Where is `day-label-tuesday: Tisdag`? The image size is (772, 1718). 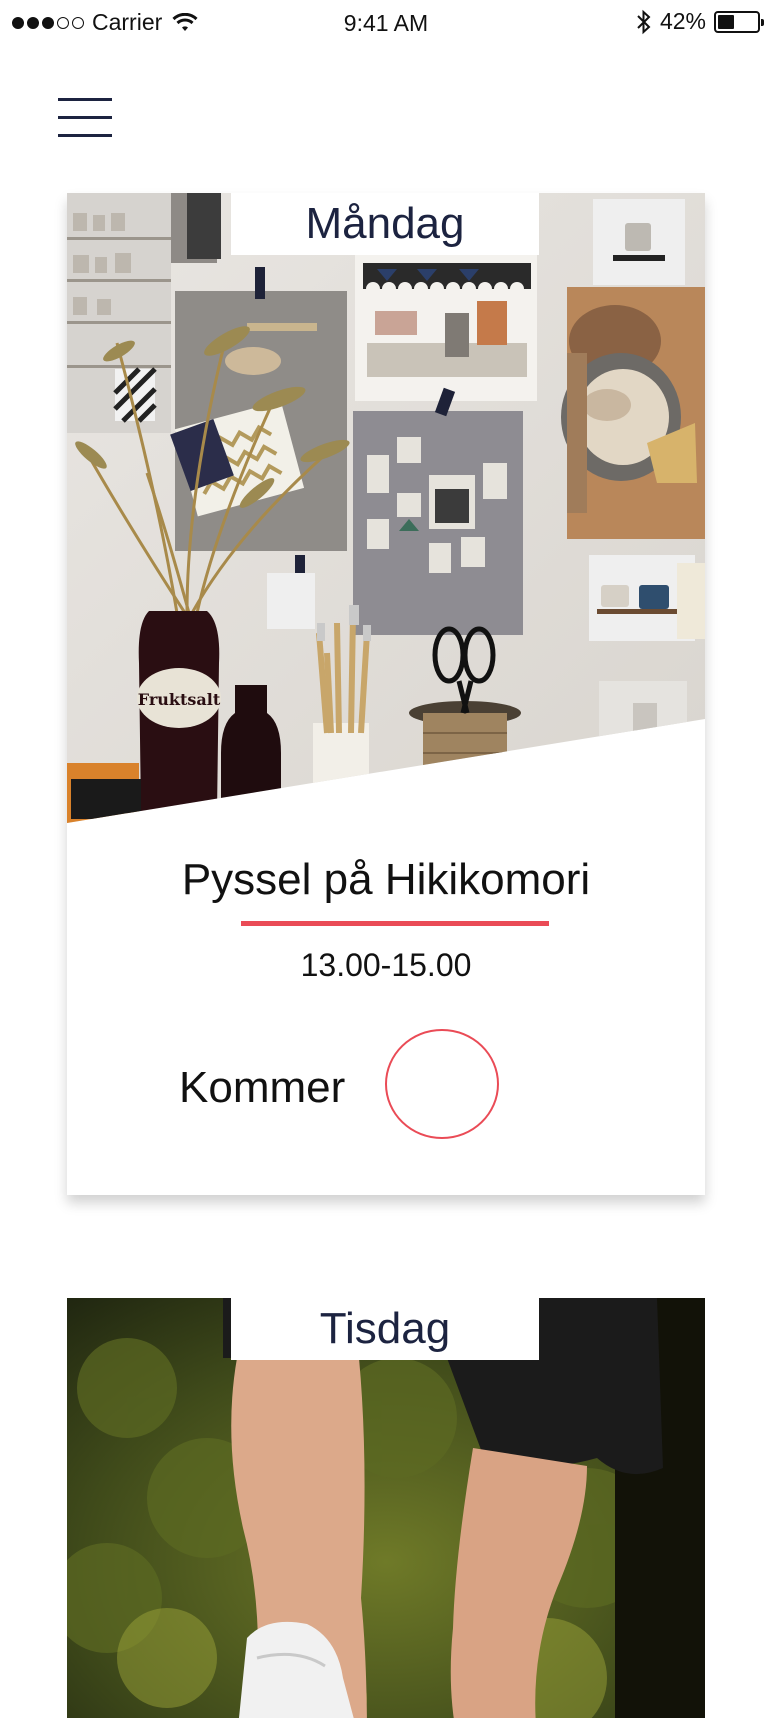 day-label-tuesday: Tisdag is located at coordinates (385, 1329).